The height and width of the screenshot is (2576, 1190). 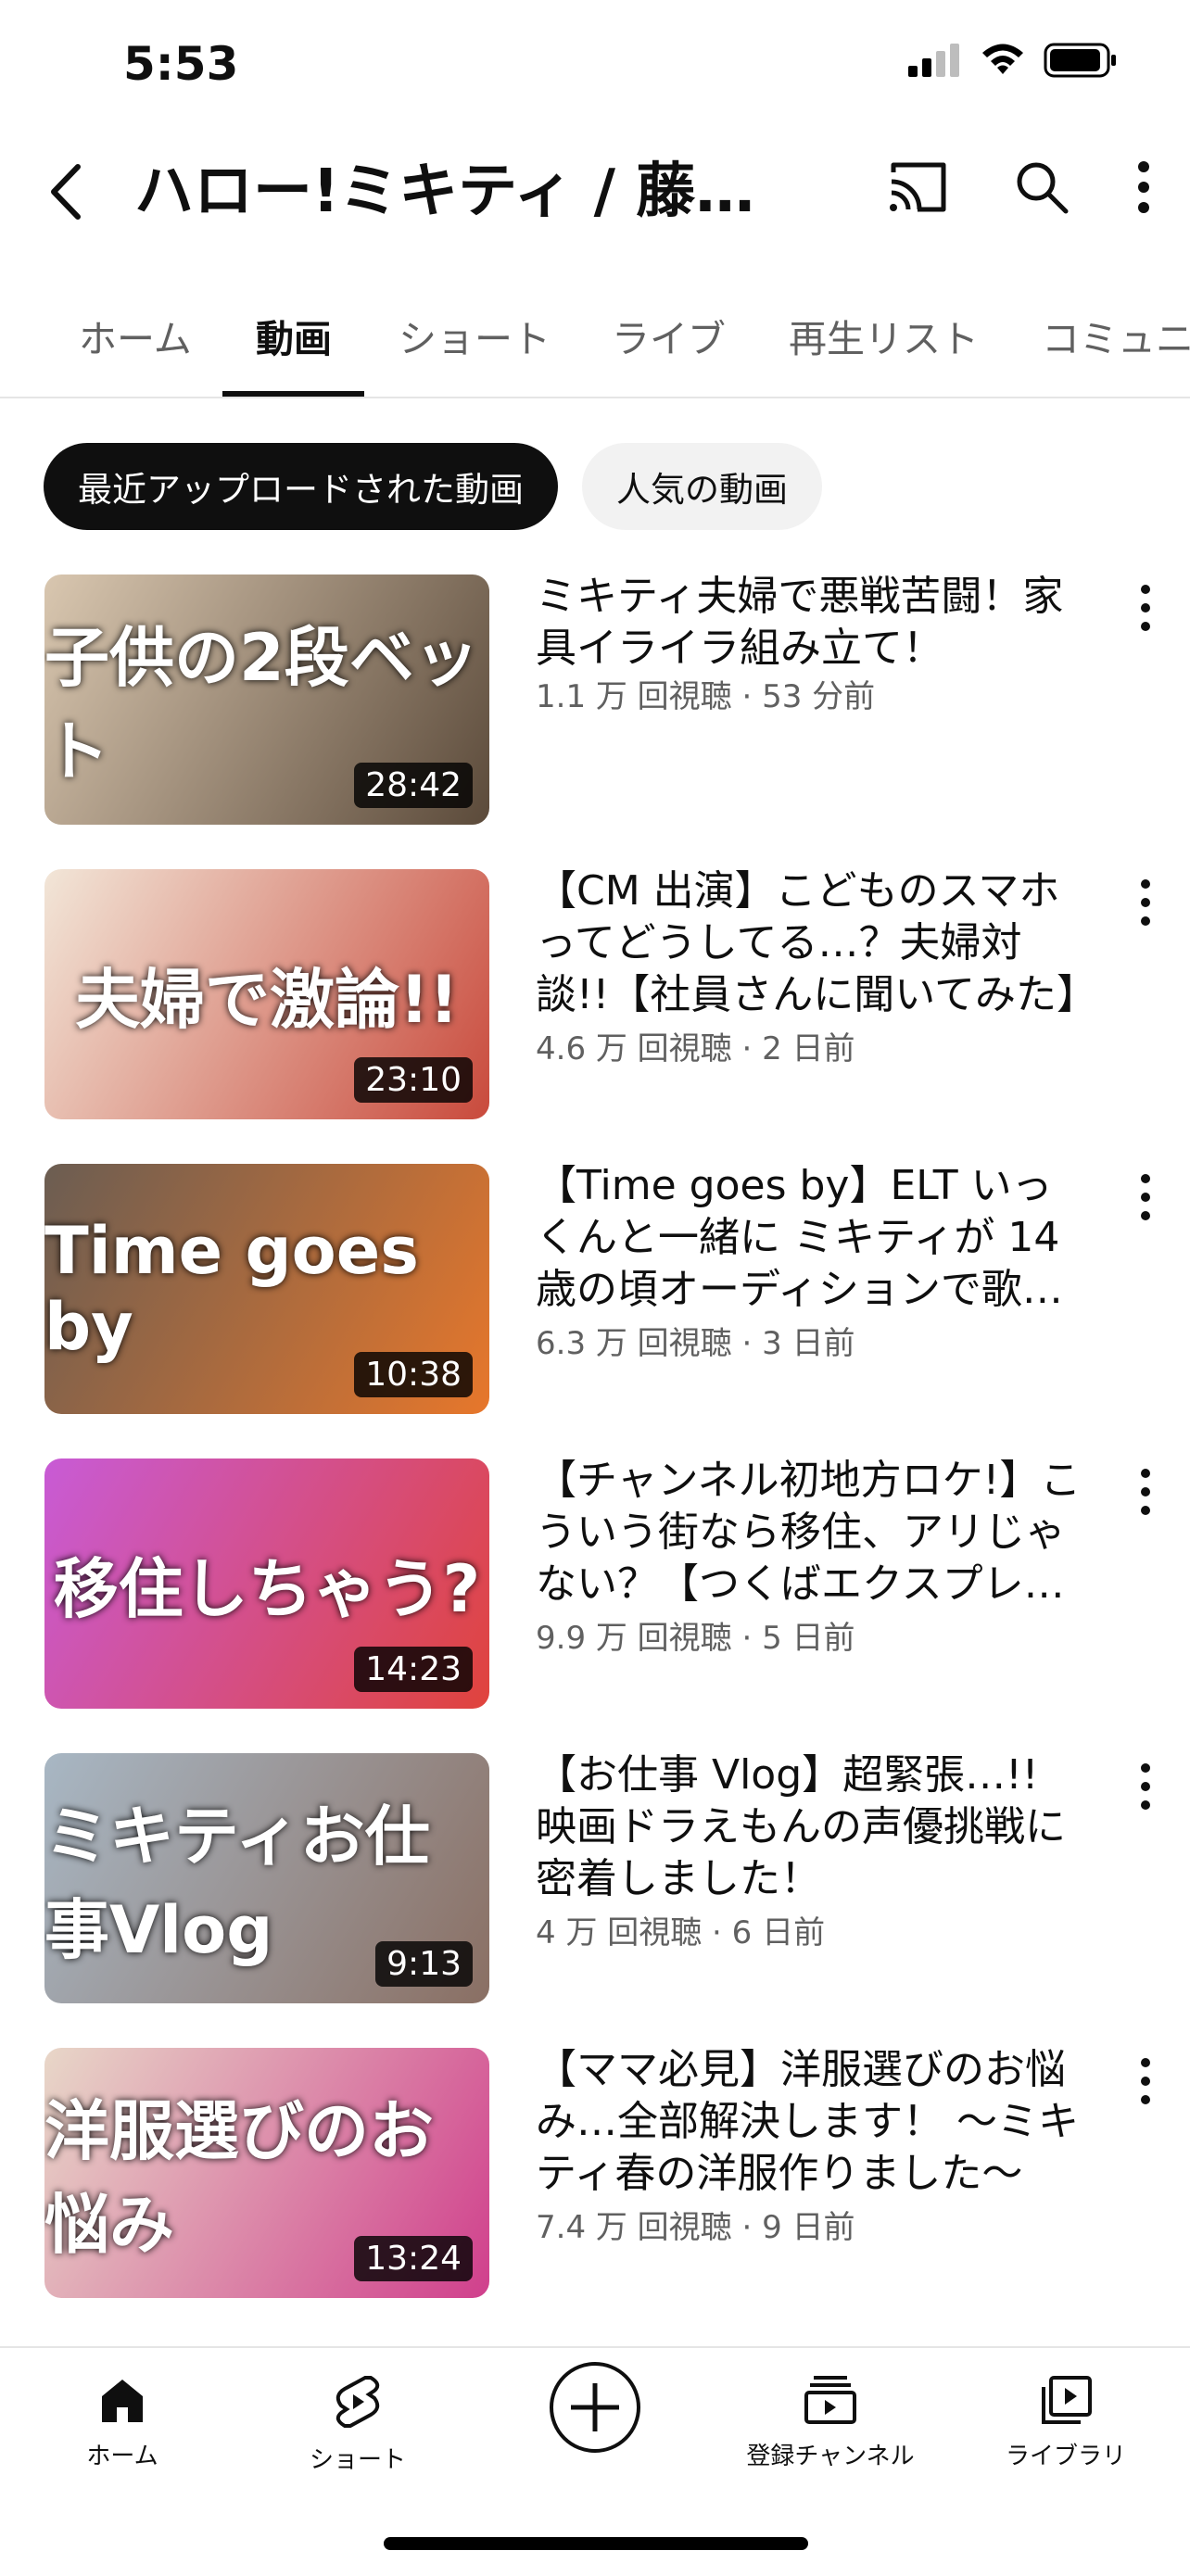 I want to click on duration-badge: 23:10, so click(x=413, y=1080).